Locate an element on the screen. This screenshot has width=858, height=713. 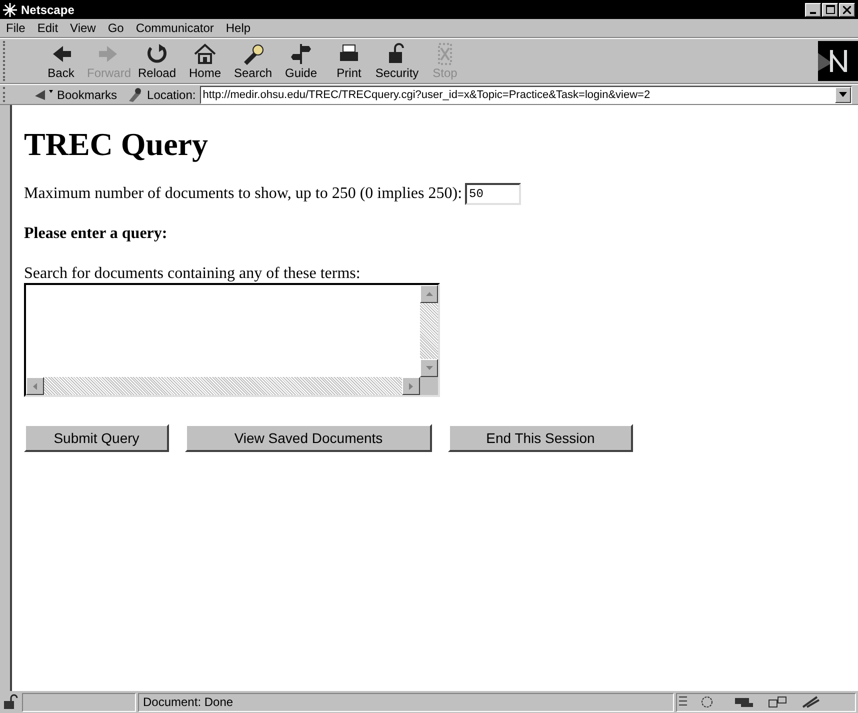
dropdown-button is located at coordinates (843, 94).